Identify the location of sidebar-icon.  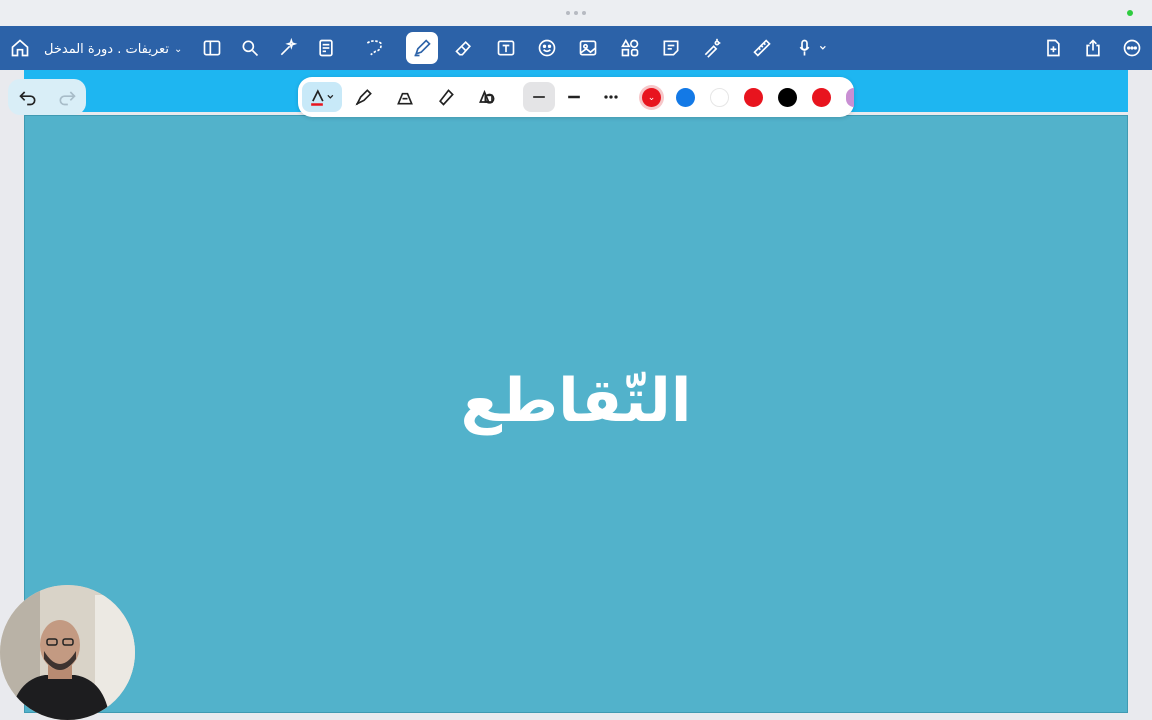
(212, 48).